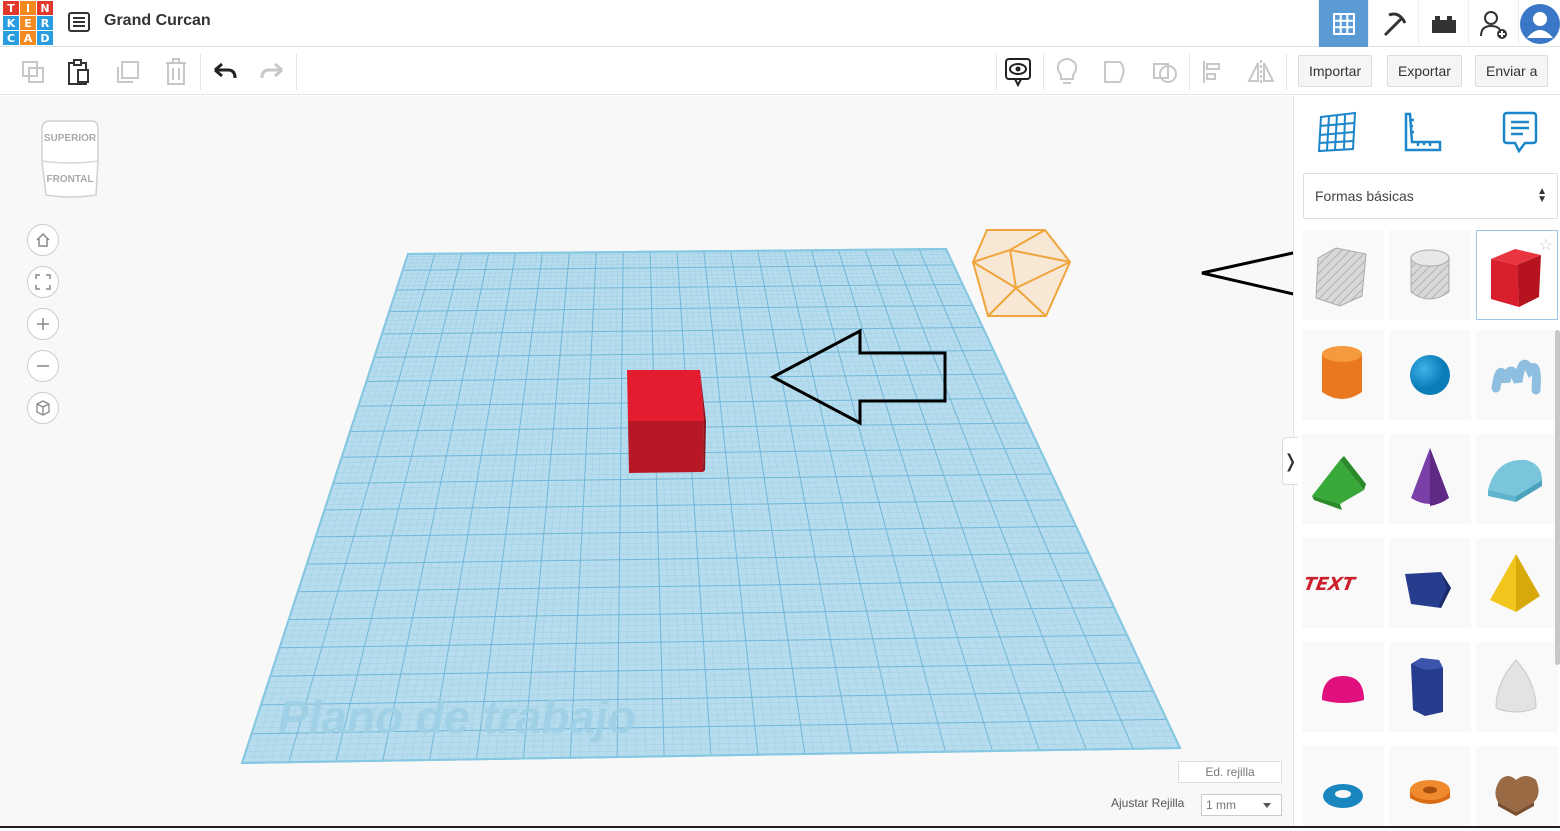  What do you see at coordinates (1542, 195) in the screenshot?
I see `updown-icon: ▲ ▼` at bounding box center [1542, 195].